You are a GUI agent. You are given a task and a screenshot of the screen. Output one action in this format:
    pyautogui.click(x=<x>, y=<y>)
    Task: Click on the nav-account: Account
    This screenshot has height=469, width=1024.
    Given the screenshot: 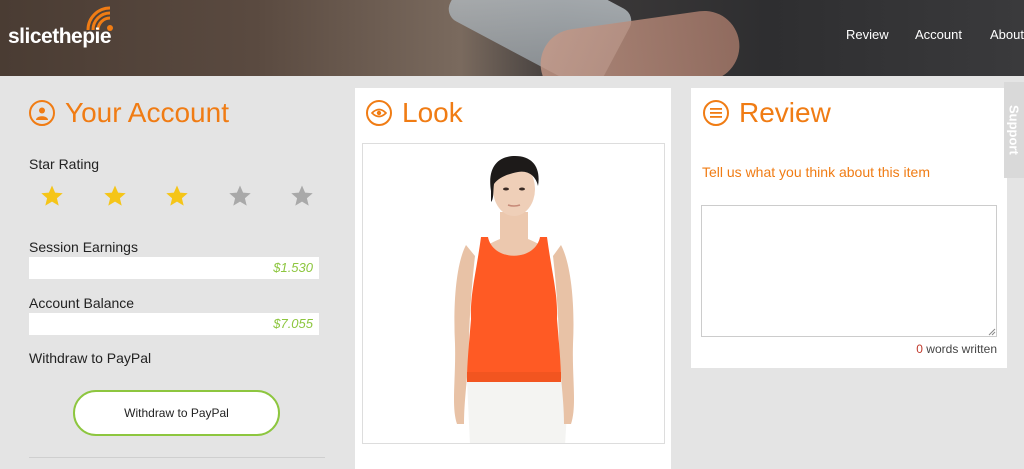 What is the action you would take?
    pyautogui.click(x=938, y=34)
    